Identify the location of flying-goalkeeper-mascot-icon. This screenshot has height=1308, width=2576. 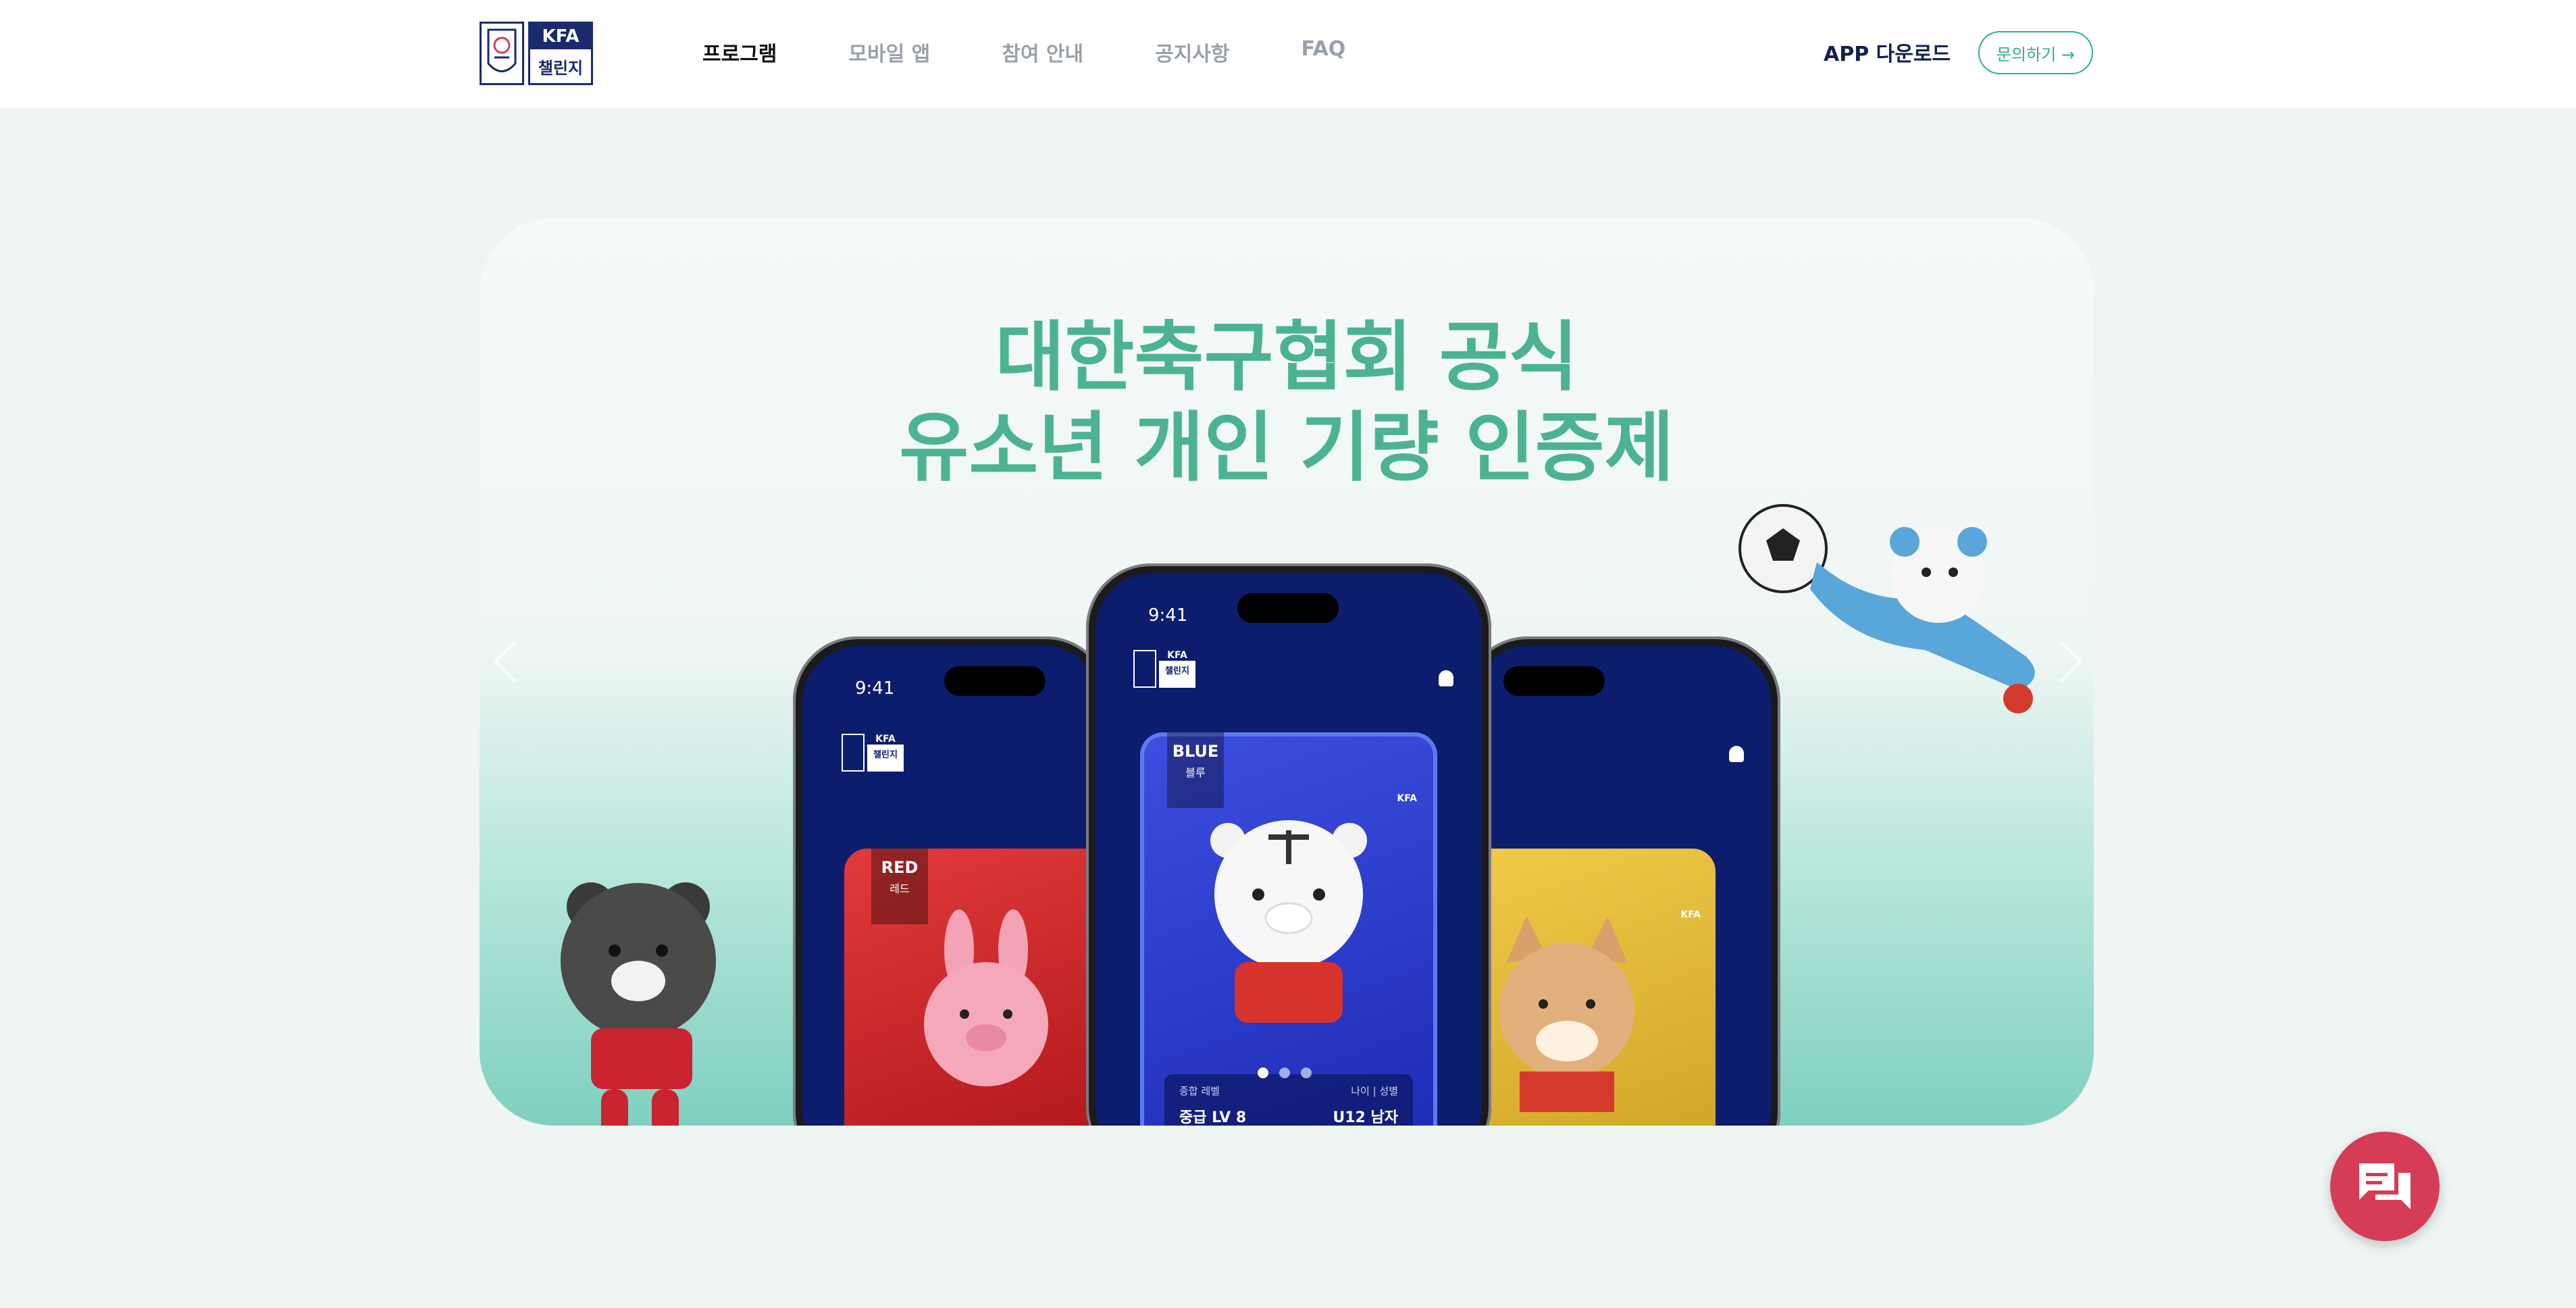
(1886, 608).